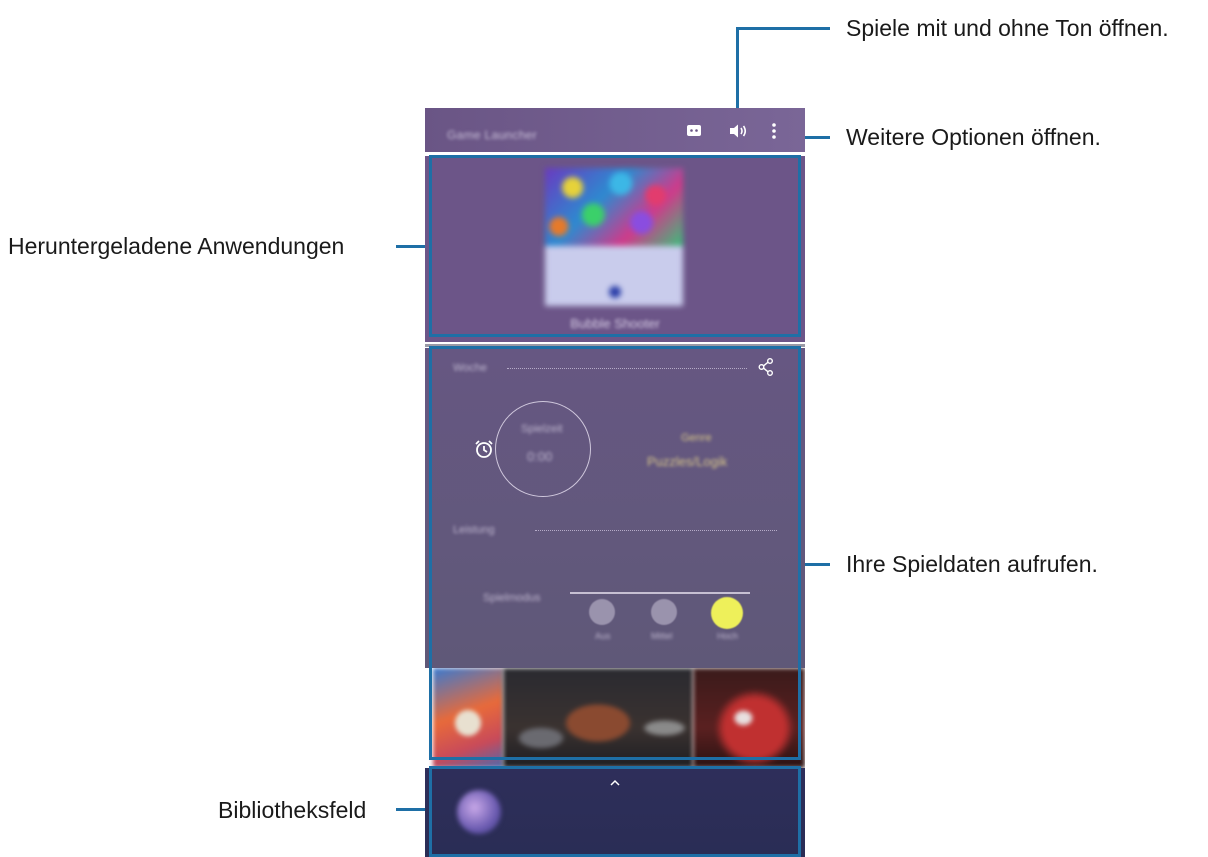 This screenshot has height=857, width=1208. I want to click on app-title: Game Launcher, so click(492, 135).